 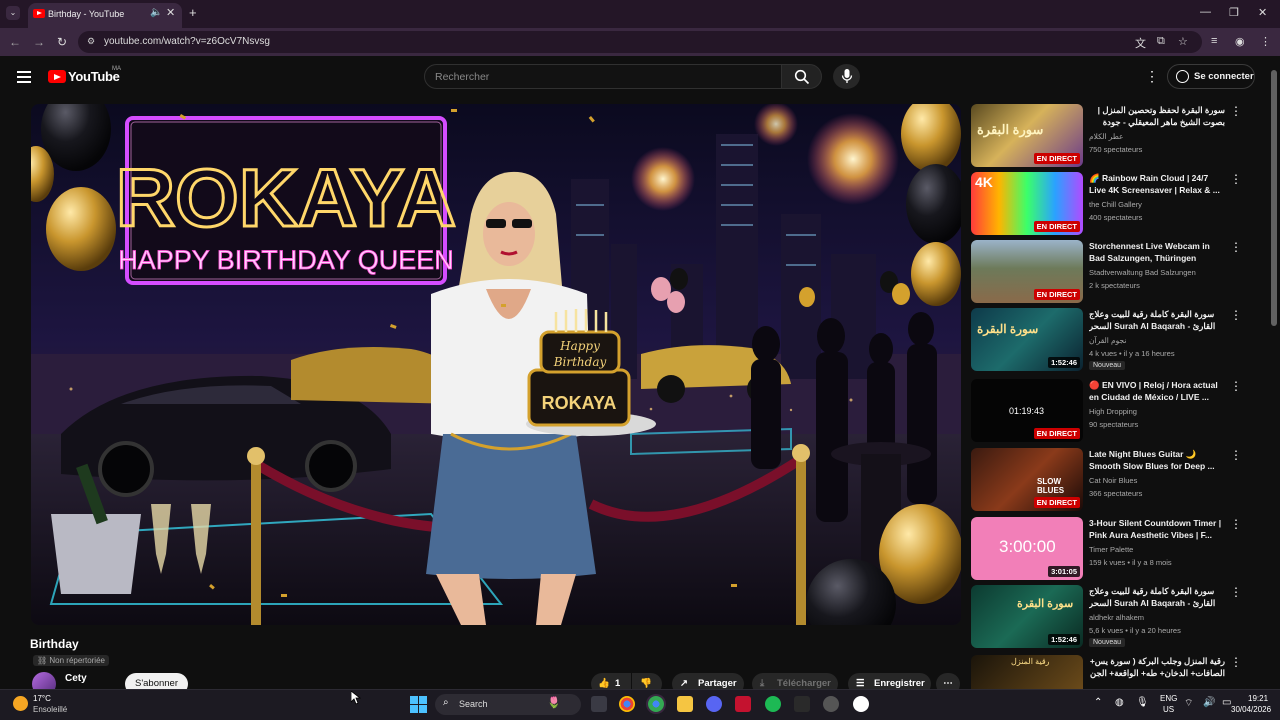 I want to click on new-tab-icon: +, so click(x=193, y=12).